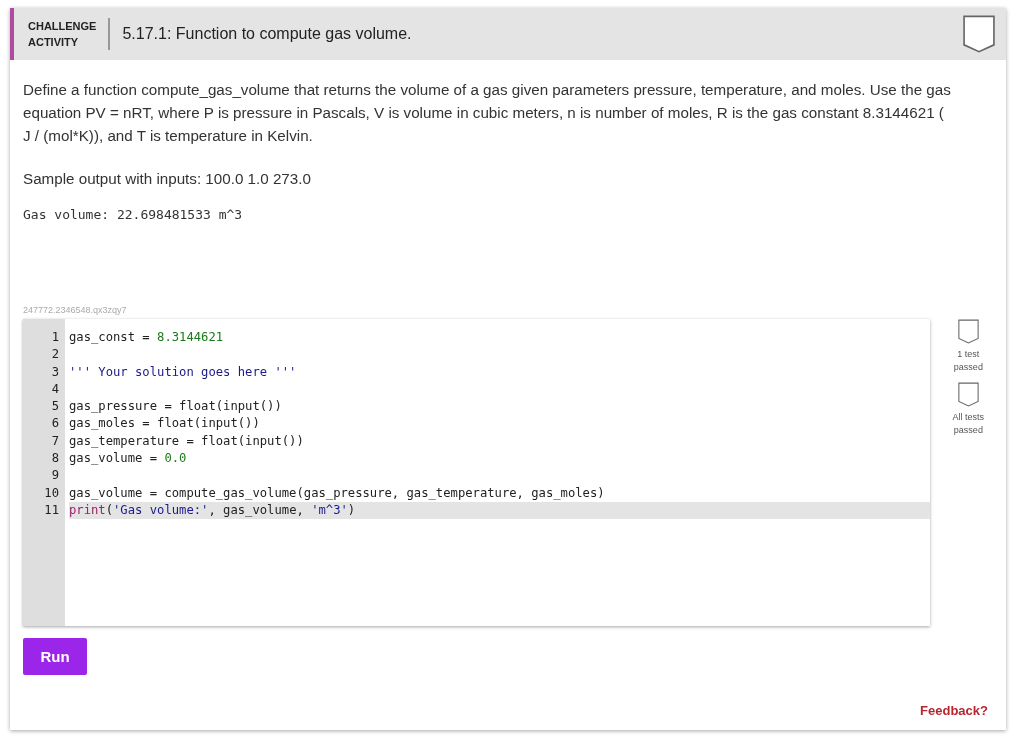  I want to click on activity-type-label: CHALLENGE ACTIVITY, so click(69, 34).